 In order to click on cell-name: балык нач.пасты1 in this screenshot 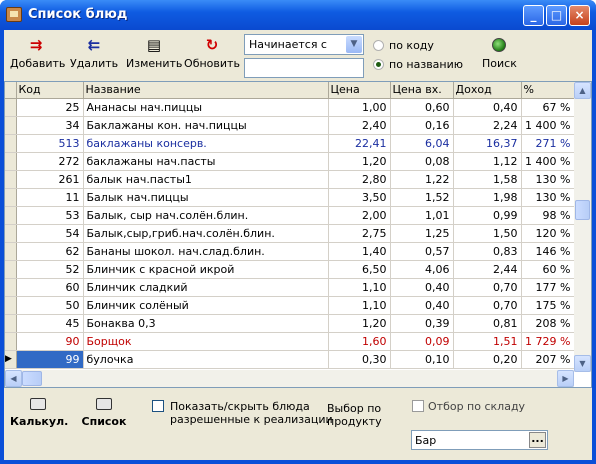, I will do `click(206, 179)`.